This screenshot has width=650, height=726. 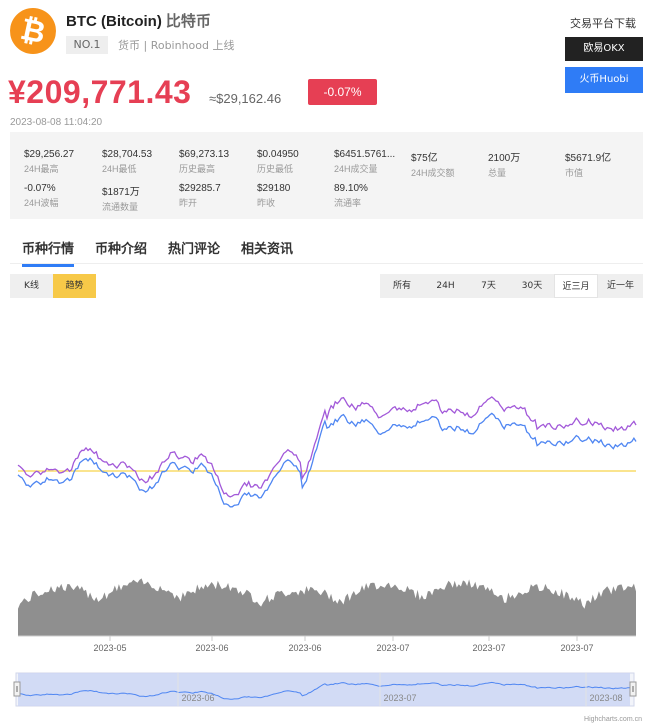 What do you see at coordinates (605, 698) in the screenshot?
I see `navigator-tick-label: 2023-08` at bounding box center [605, 698].